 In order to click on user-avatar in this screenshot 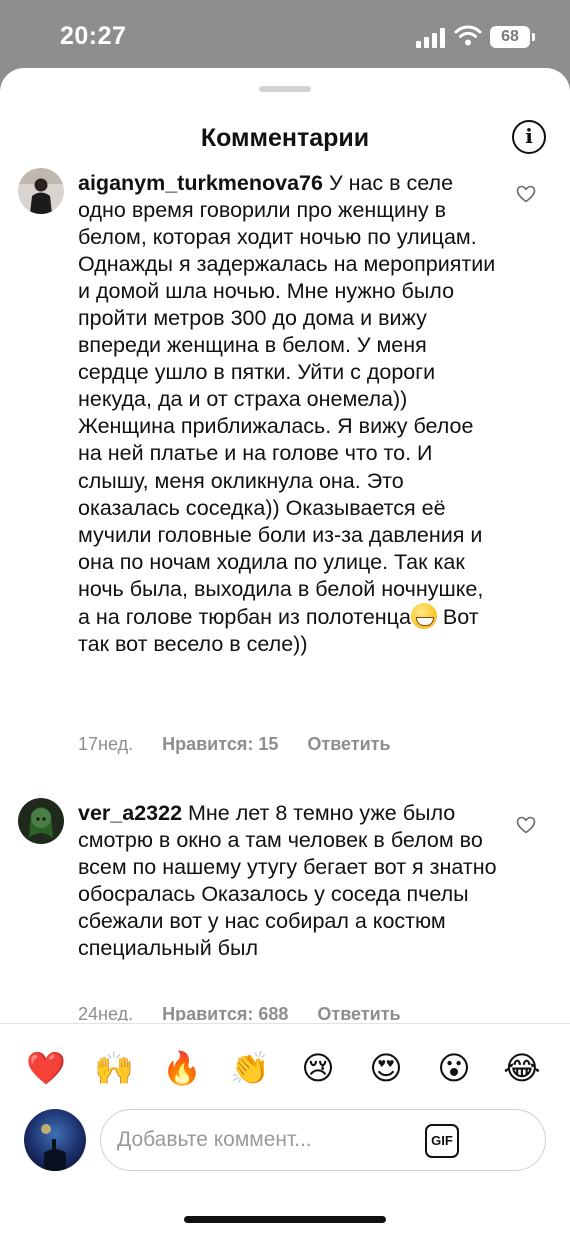, I will do `click(55, 1140)`.